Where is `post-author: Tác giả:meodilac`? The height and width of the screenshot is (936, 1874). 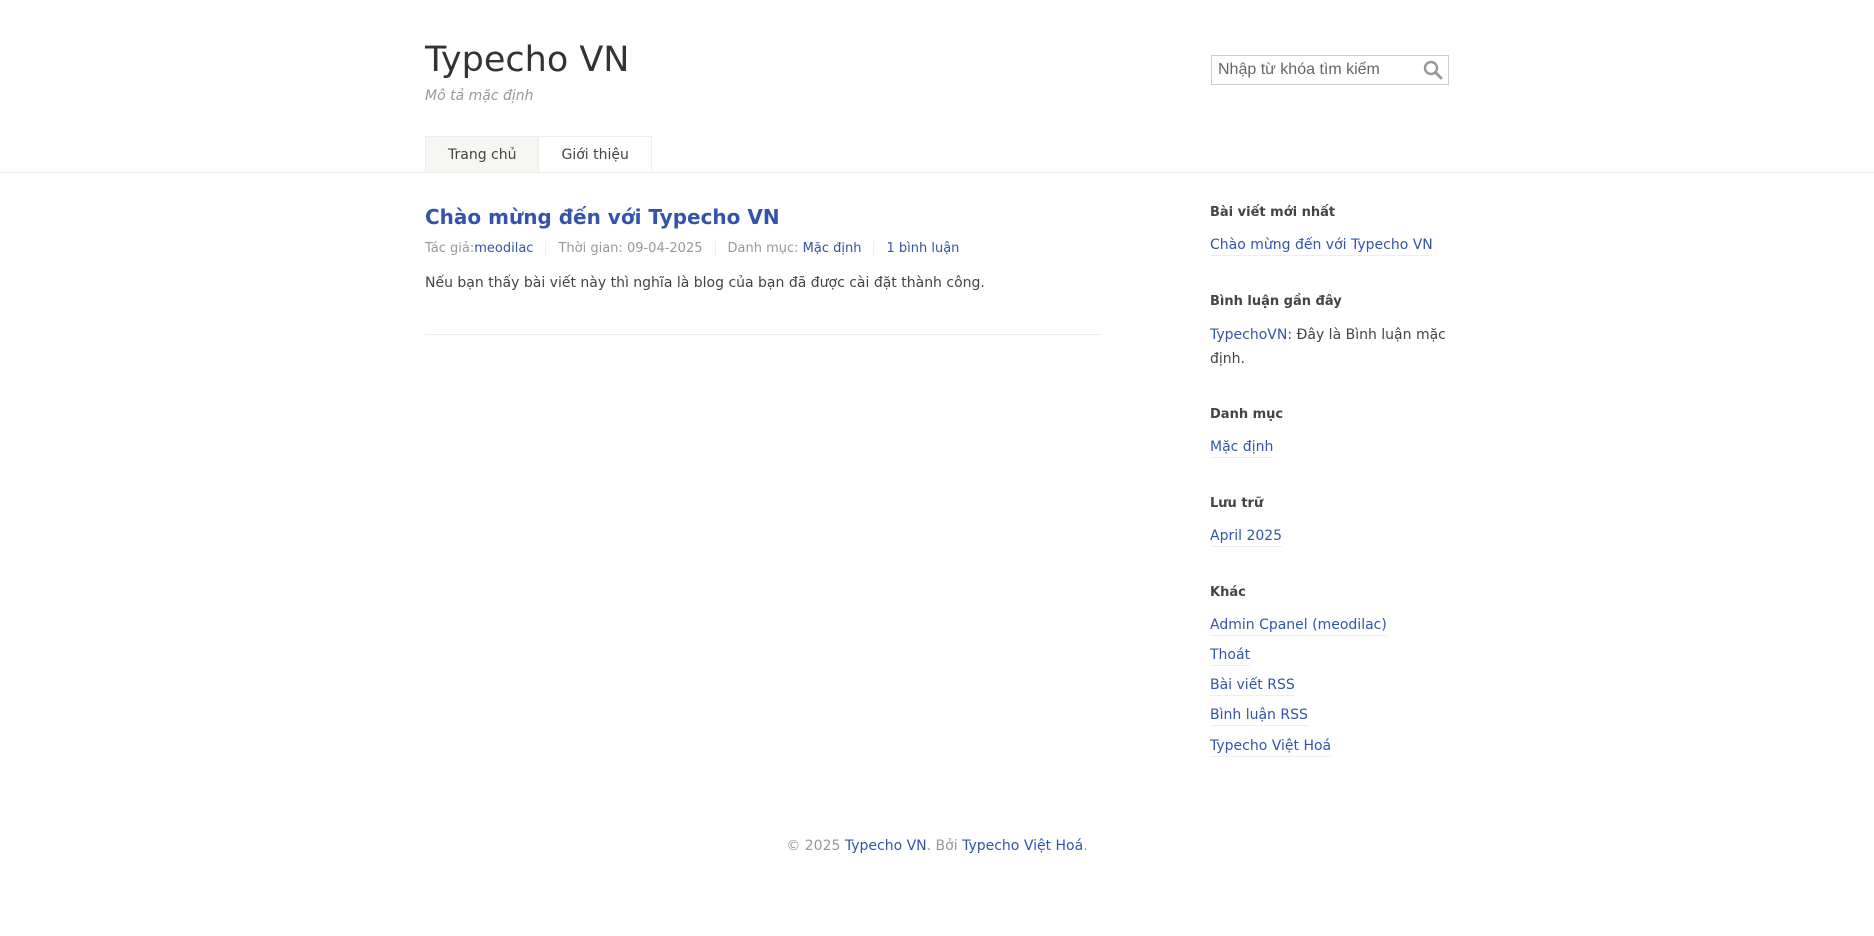 post-author: Tác giả:meodilac is located at coordinates (485, 249).